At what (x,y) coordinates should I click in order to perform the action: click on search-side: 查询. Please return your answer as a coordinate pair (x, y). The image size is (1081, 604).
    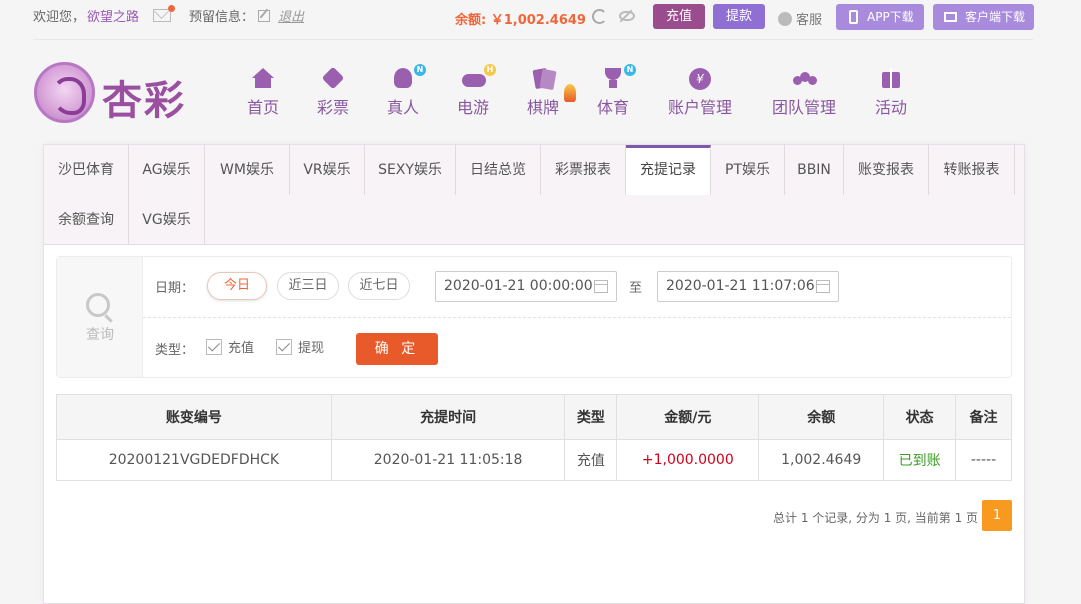
    Looking at the image, I should click on (100, 317).